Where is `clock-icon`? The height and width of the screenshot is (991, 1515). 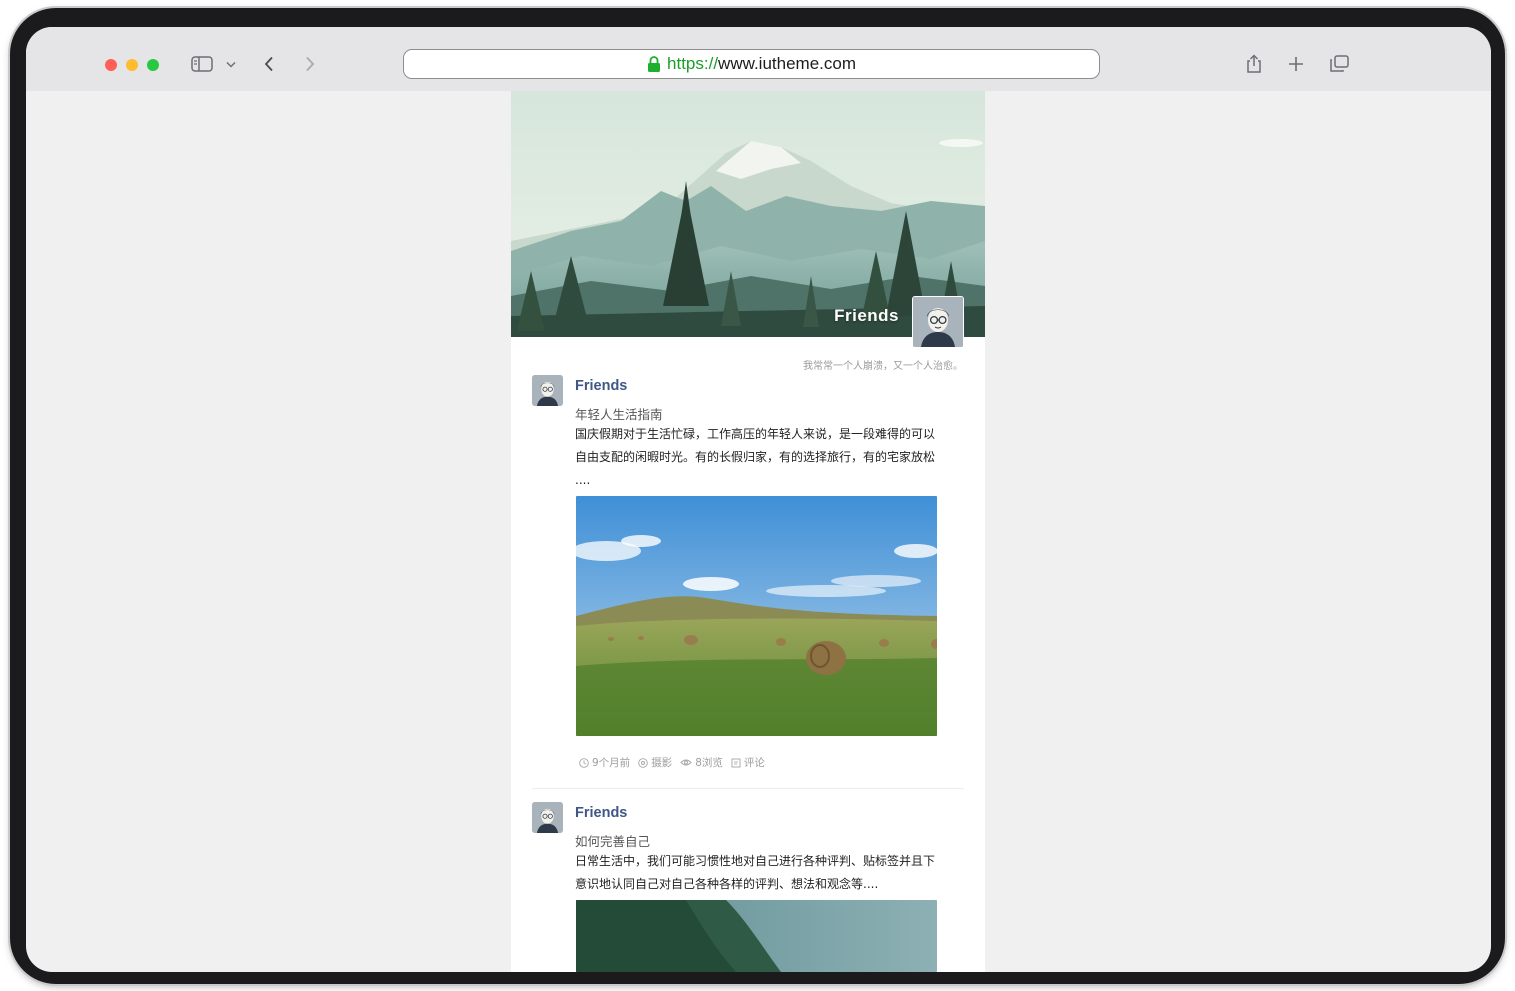
clock-icon is located at coordinates (584, 762).